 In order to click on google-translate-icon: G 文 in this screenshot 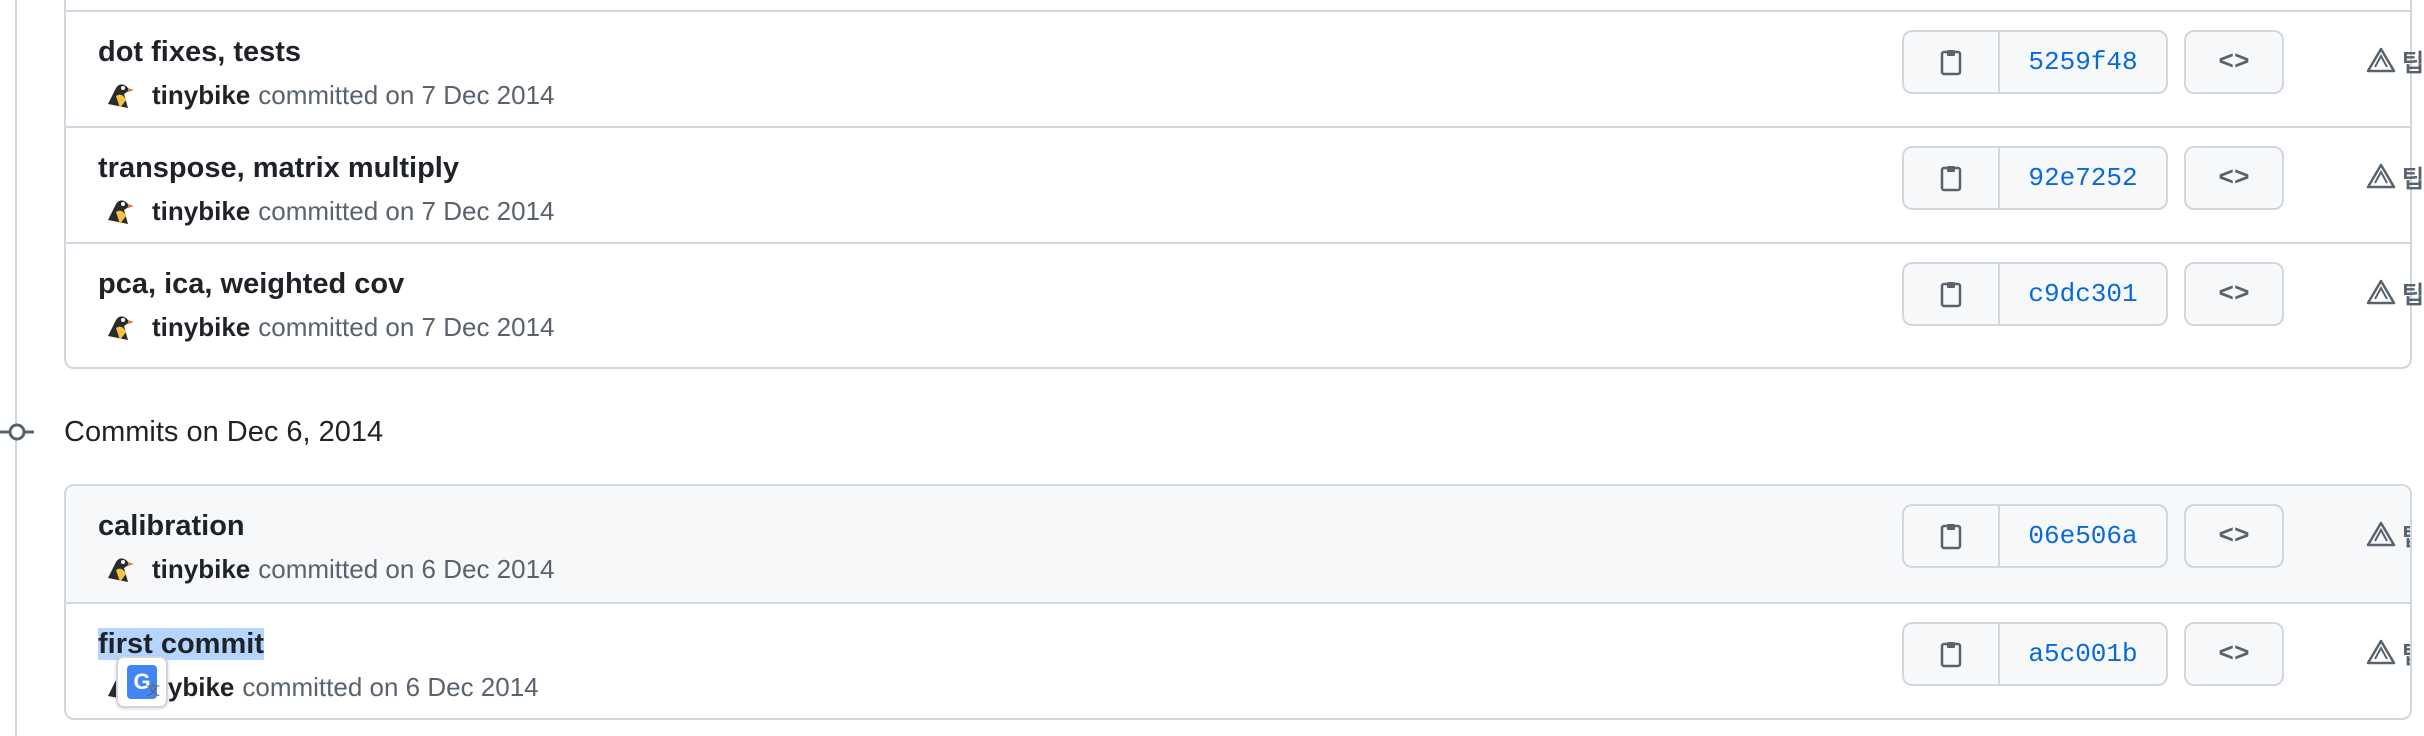, I will do `click(142, 682)`.